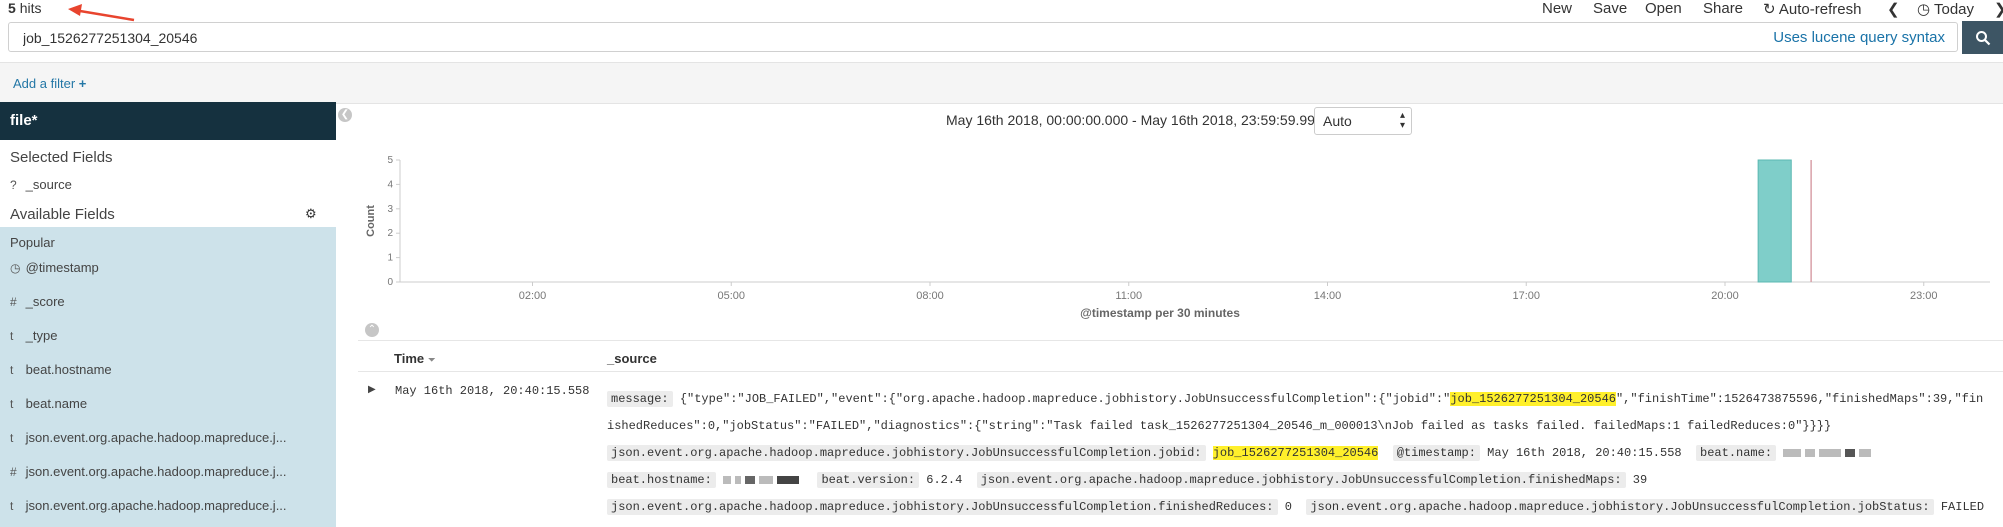  I want to click on selected-fields-title: Selected Fields, so click(61, 157).